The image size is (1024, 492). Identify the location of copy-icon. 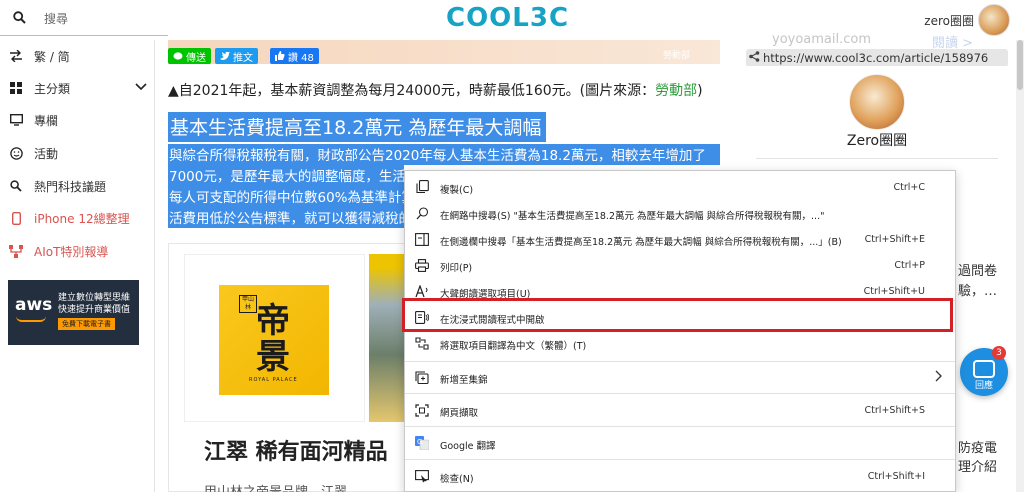
(422, 187).